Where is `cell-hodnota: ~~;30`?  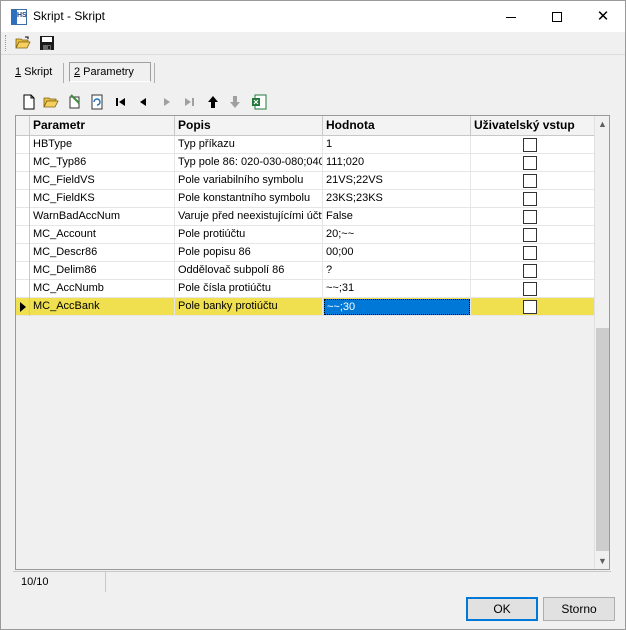
cell-hodnota: ~~;30 is located at coordinates (397, 307).